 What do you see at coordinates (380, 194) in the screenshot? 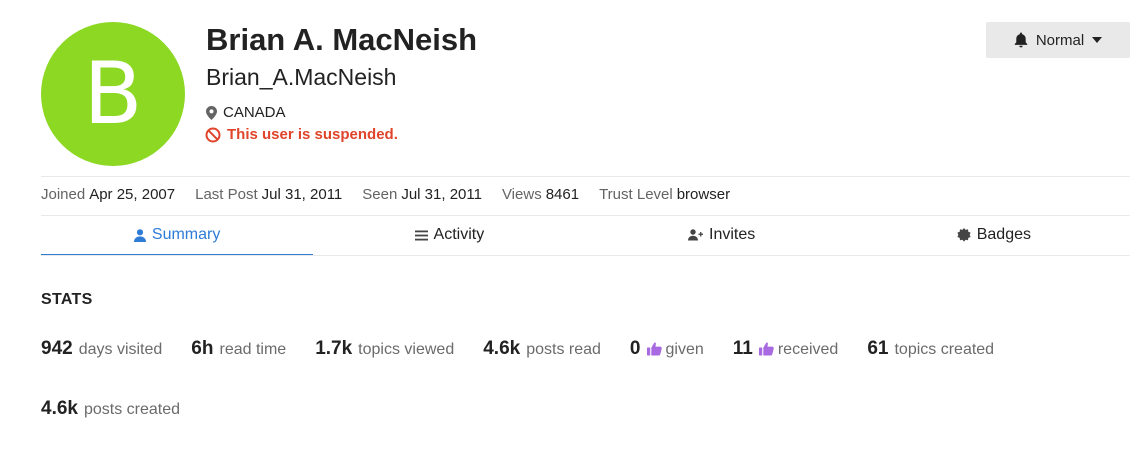
I see `meta-label: Seen` at bounding box center [380, 194].